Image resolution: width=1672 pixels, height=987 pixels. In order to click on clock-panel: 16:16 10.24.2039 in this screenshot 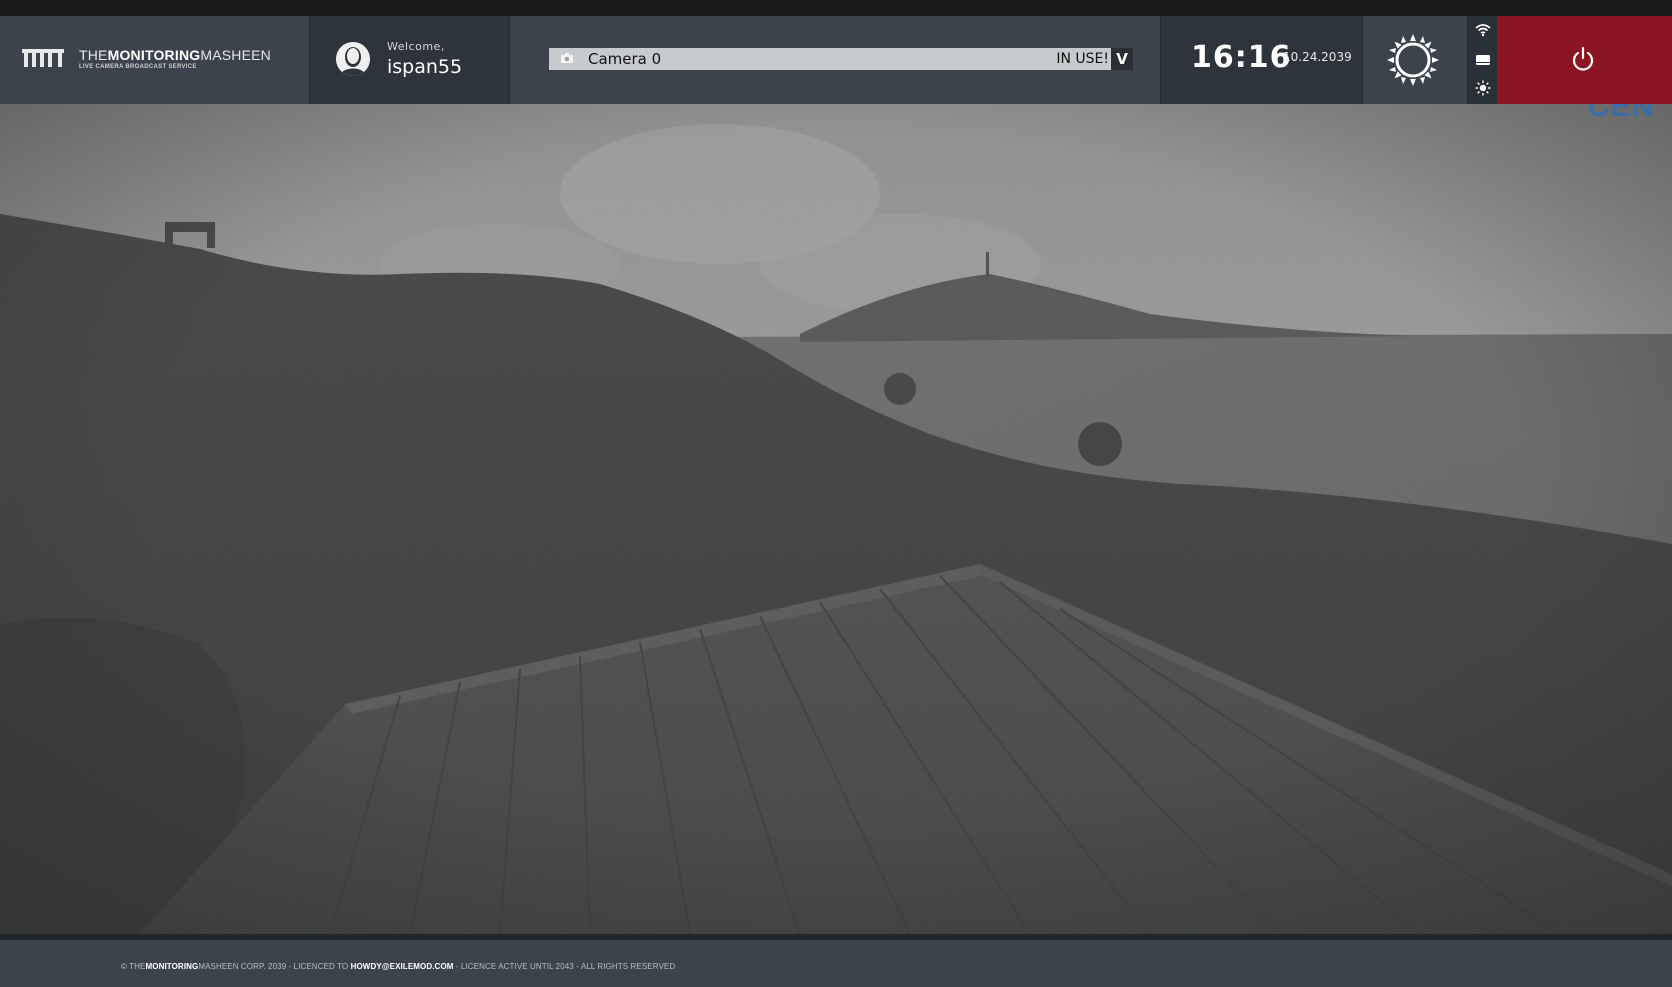, I will do `click(1261, 60)`.